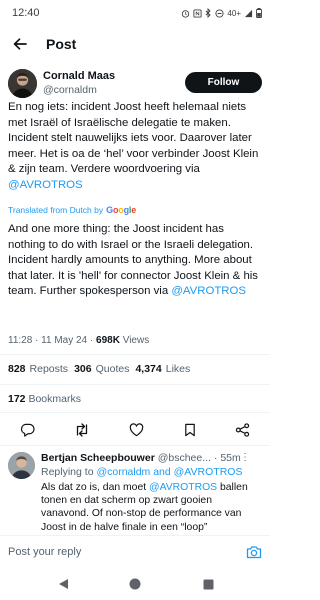  I want to click on replying-prefix: Replying to, so click(69, 472).